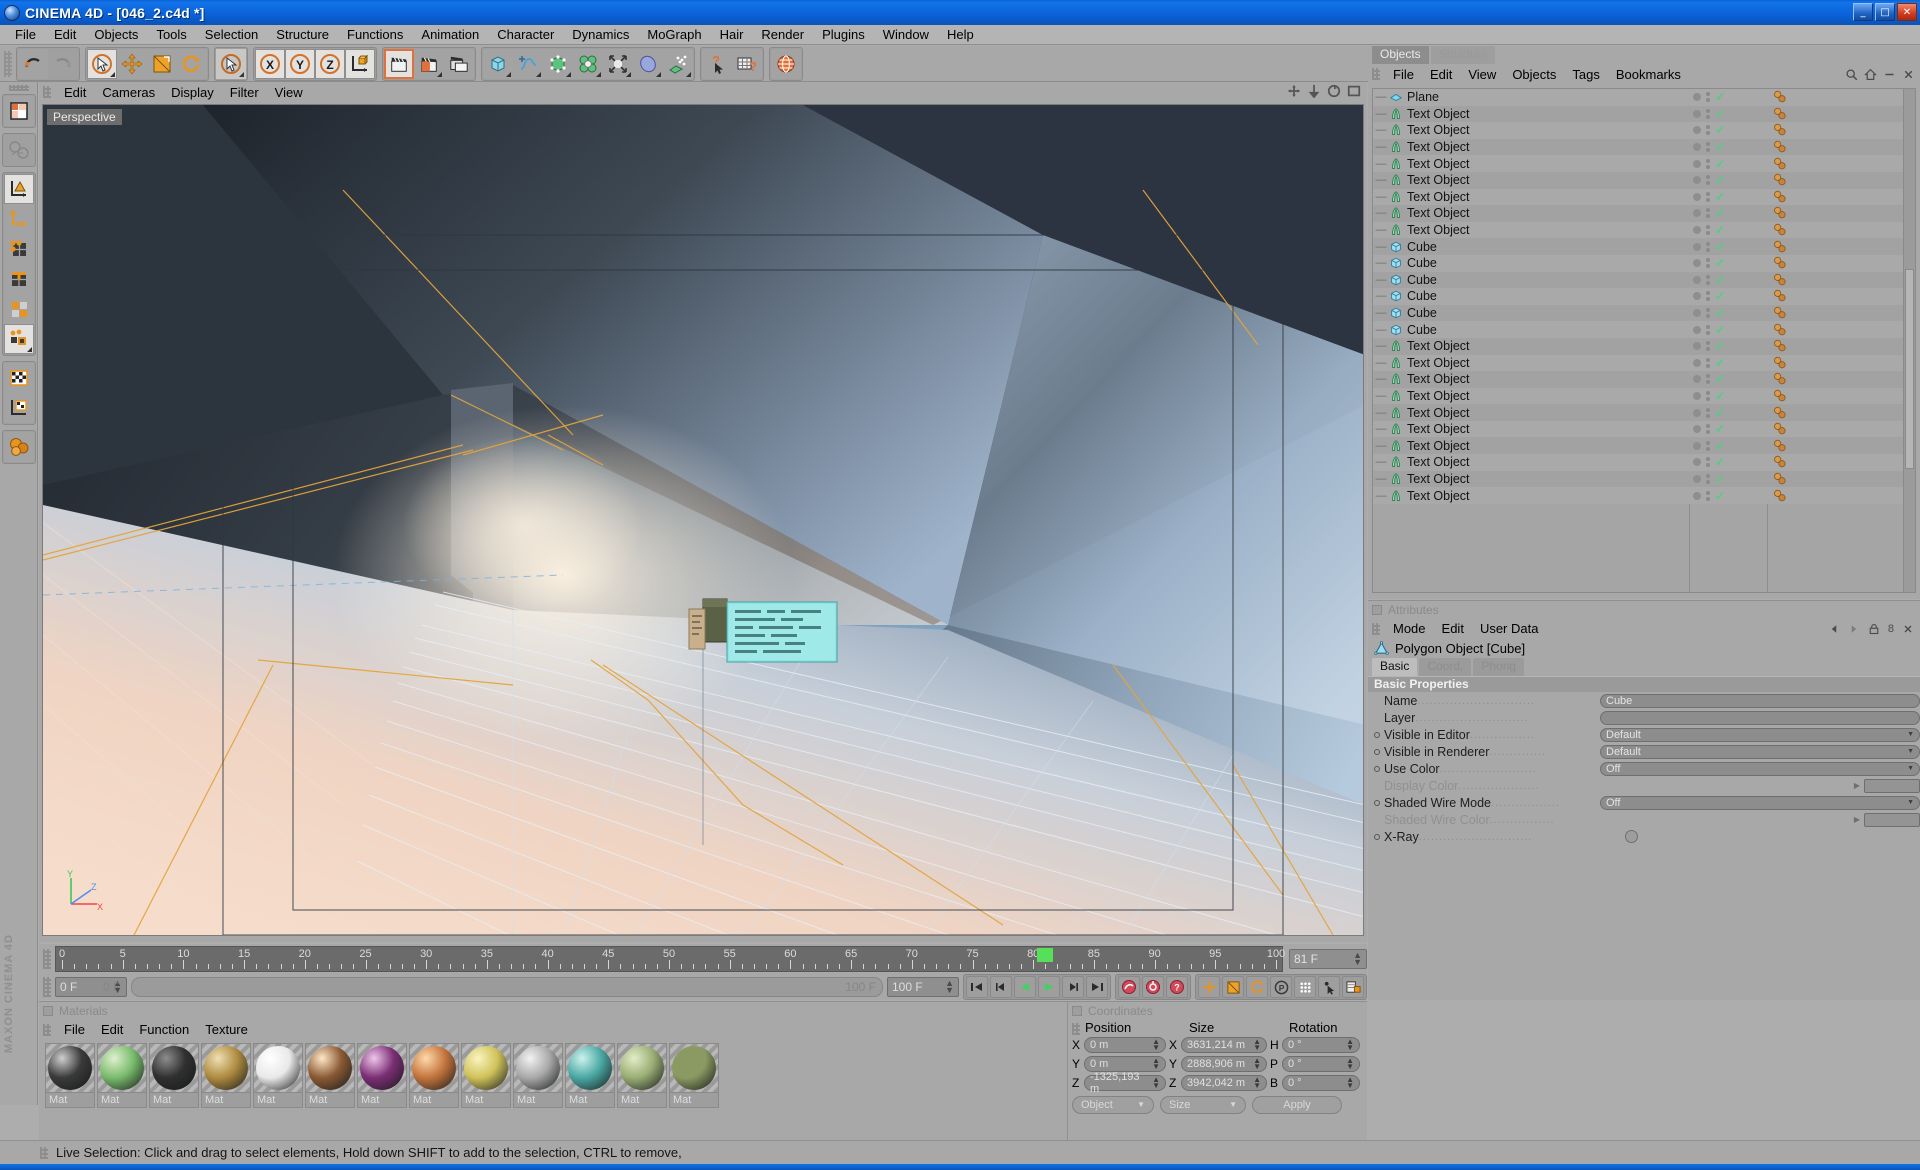  I want to click on end-frame-spinner-icon: ▲ ▼, so click(949, 987).